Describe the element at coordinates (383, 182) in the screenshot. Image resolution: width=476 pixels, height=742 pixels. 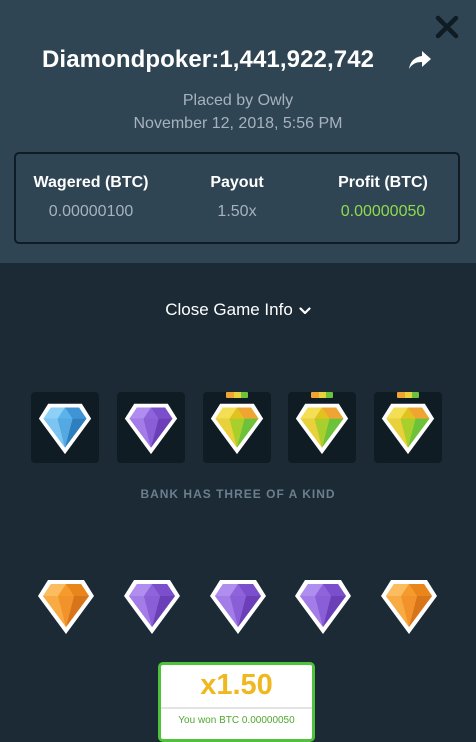
I see `profit-label: Profit (BTC)` at that location.